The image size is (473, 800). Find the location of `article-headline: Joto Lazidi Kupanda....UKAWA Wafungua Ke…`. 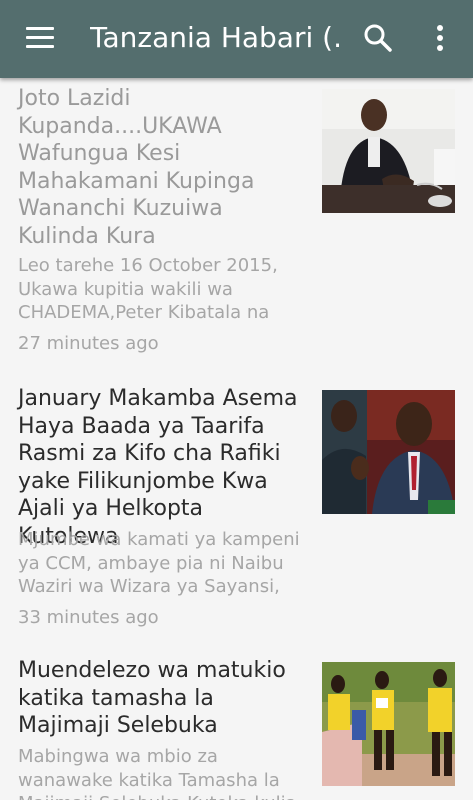

article-headline: Joto Lazidi Kupanda....UKAWA Wafungua Ke… is located at coordinates (136, 167).